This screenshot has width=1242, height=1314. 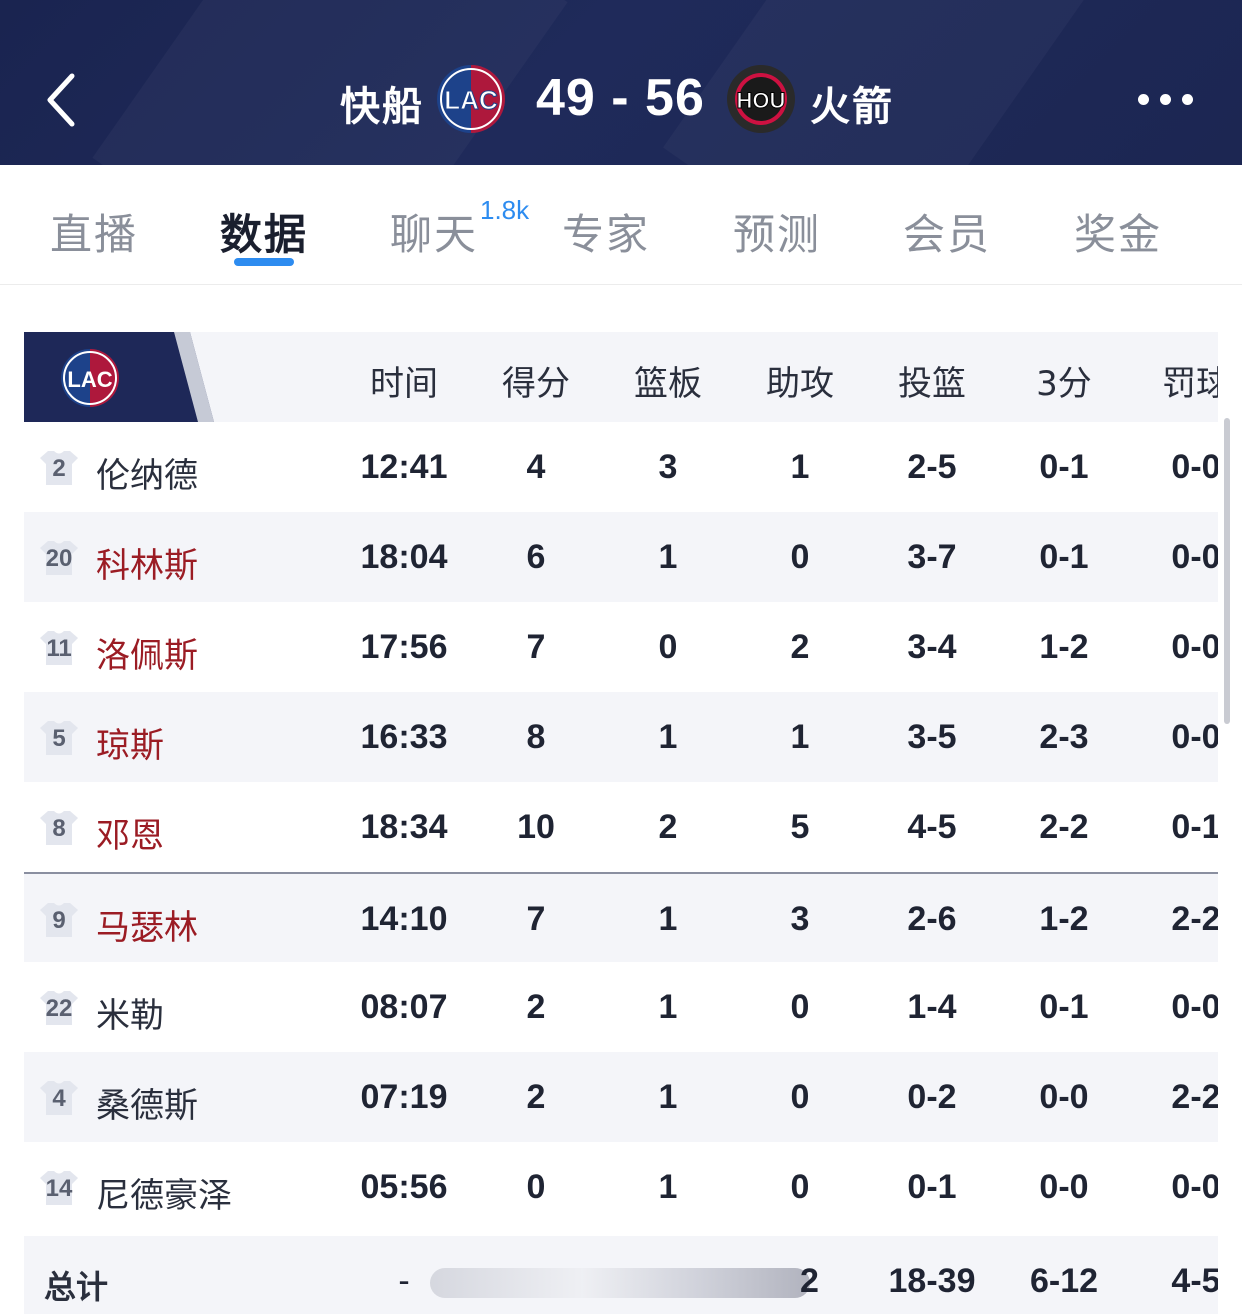 I want to click on game-score: 49 - 56, so click(x=620, y=98).